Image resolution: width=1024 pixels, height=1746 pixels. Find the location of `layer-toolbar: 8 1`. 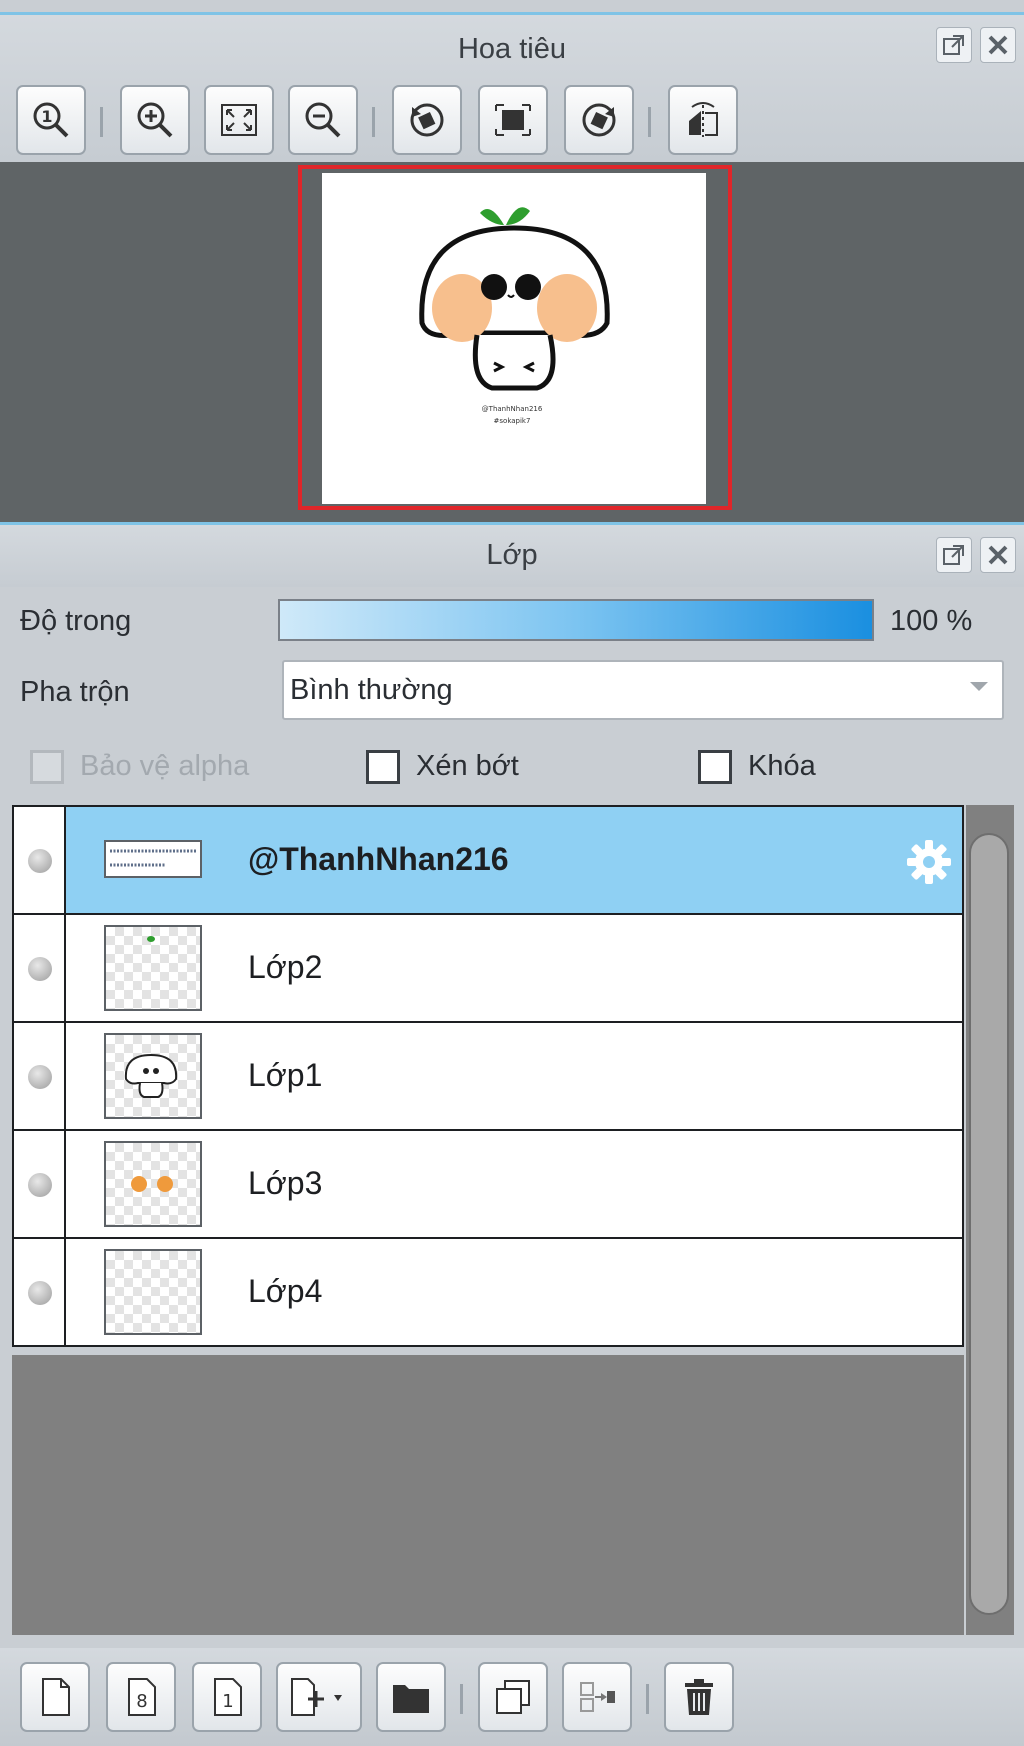

layer-toolbar: 8 1 is located at coordinates (512, 1697).